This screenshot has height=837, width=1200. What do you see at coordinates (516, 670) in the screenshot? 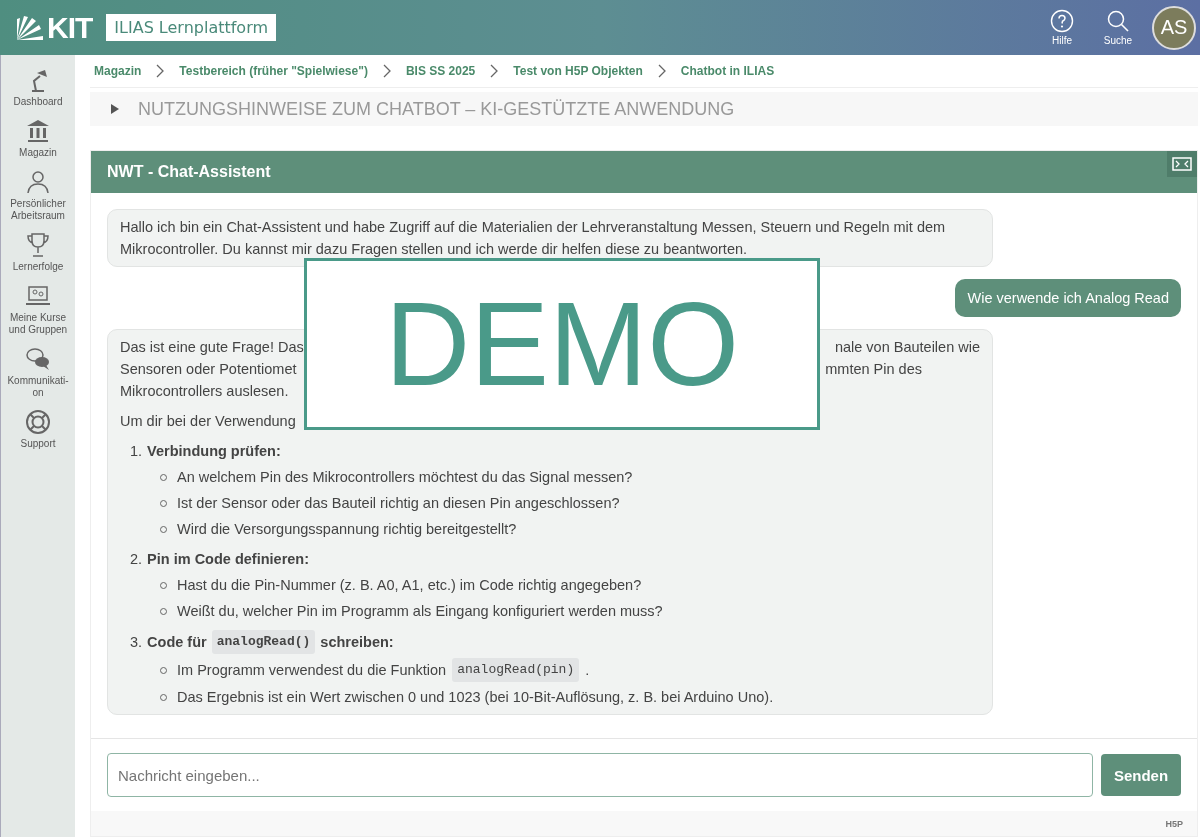
I see `inline-code: analogRead(pin)` at bounding box center [516, 670].